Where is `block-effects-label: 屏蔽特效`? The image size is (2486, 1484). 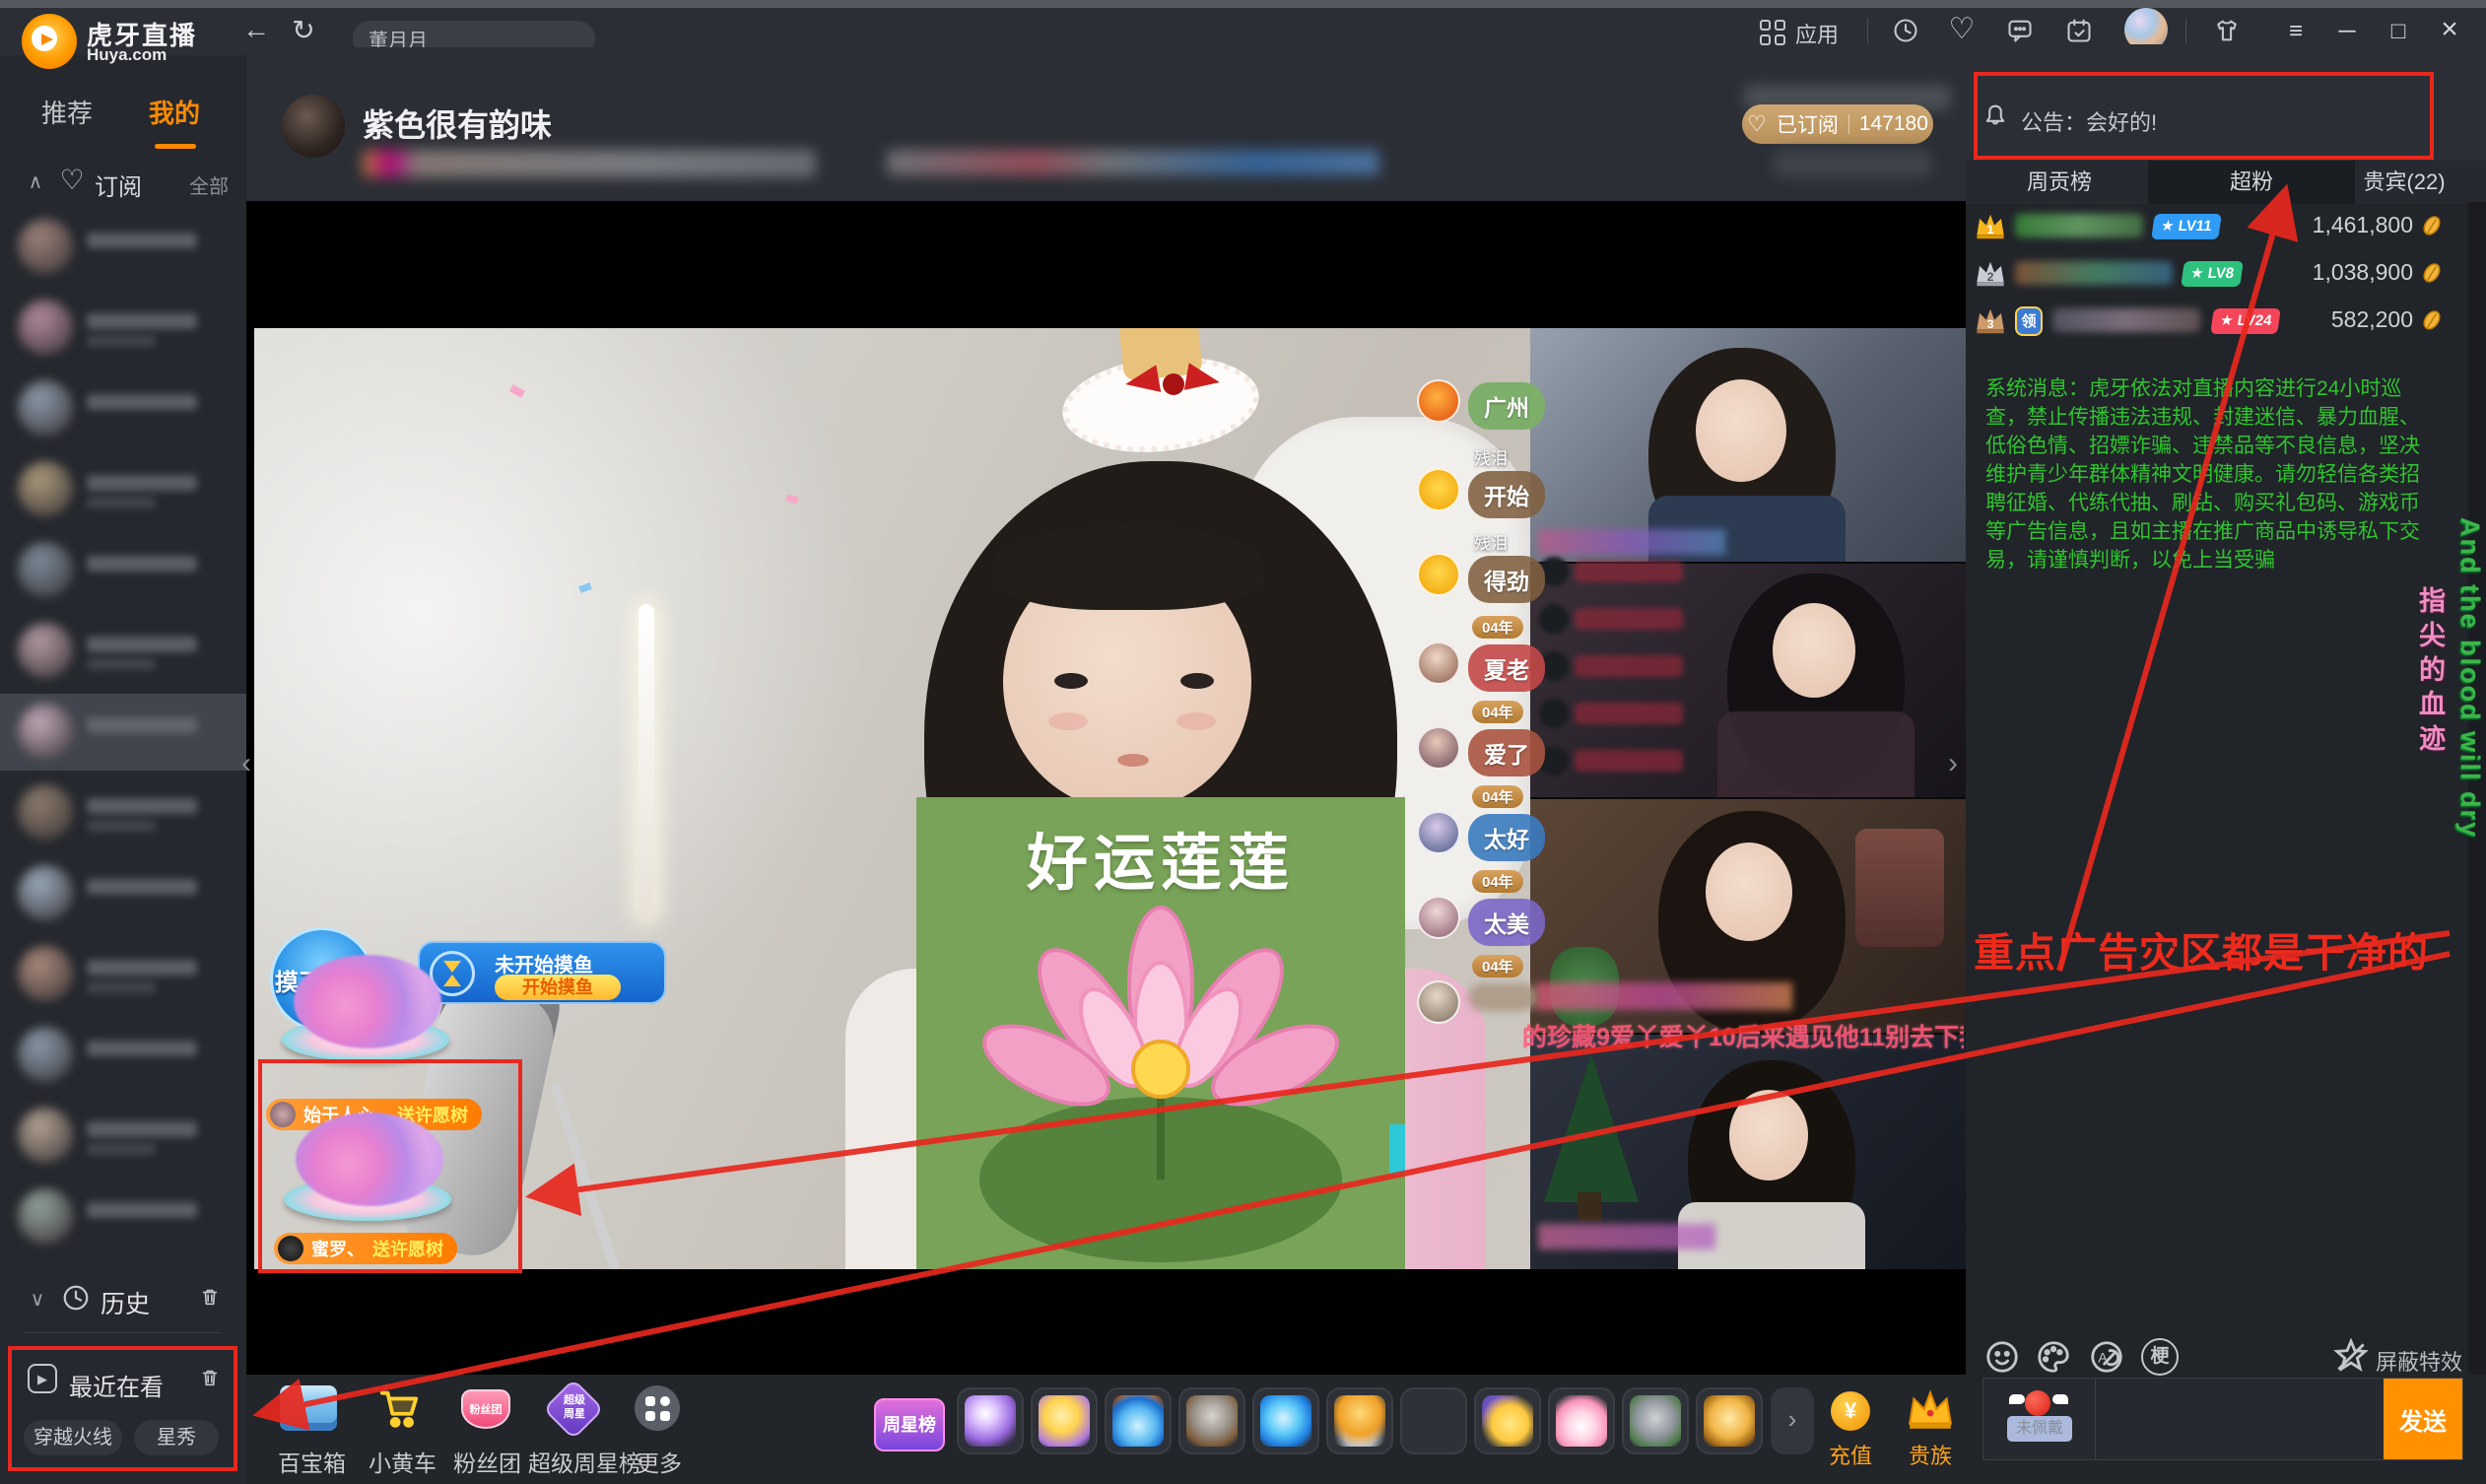
block-effects-label: 屏蔽特效 is located at coordinates (2419, 1361).